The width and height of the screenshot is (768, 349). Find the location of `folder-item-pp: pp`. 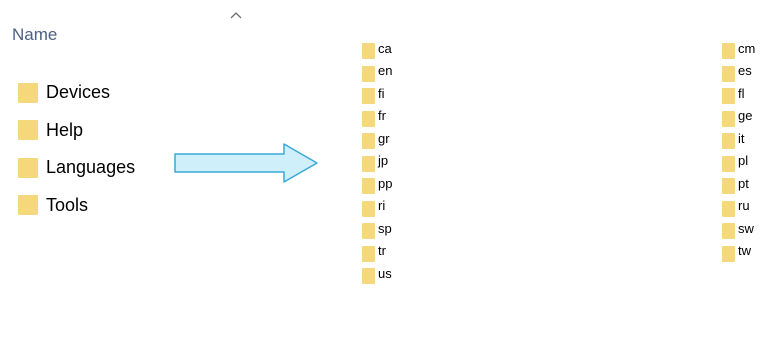

folder-item-pp: pp is located at coordinates (377, 183).